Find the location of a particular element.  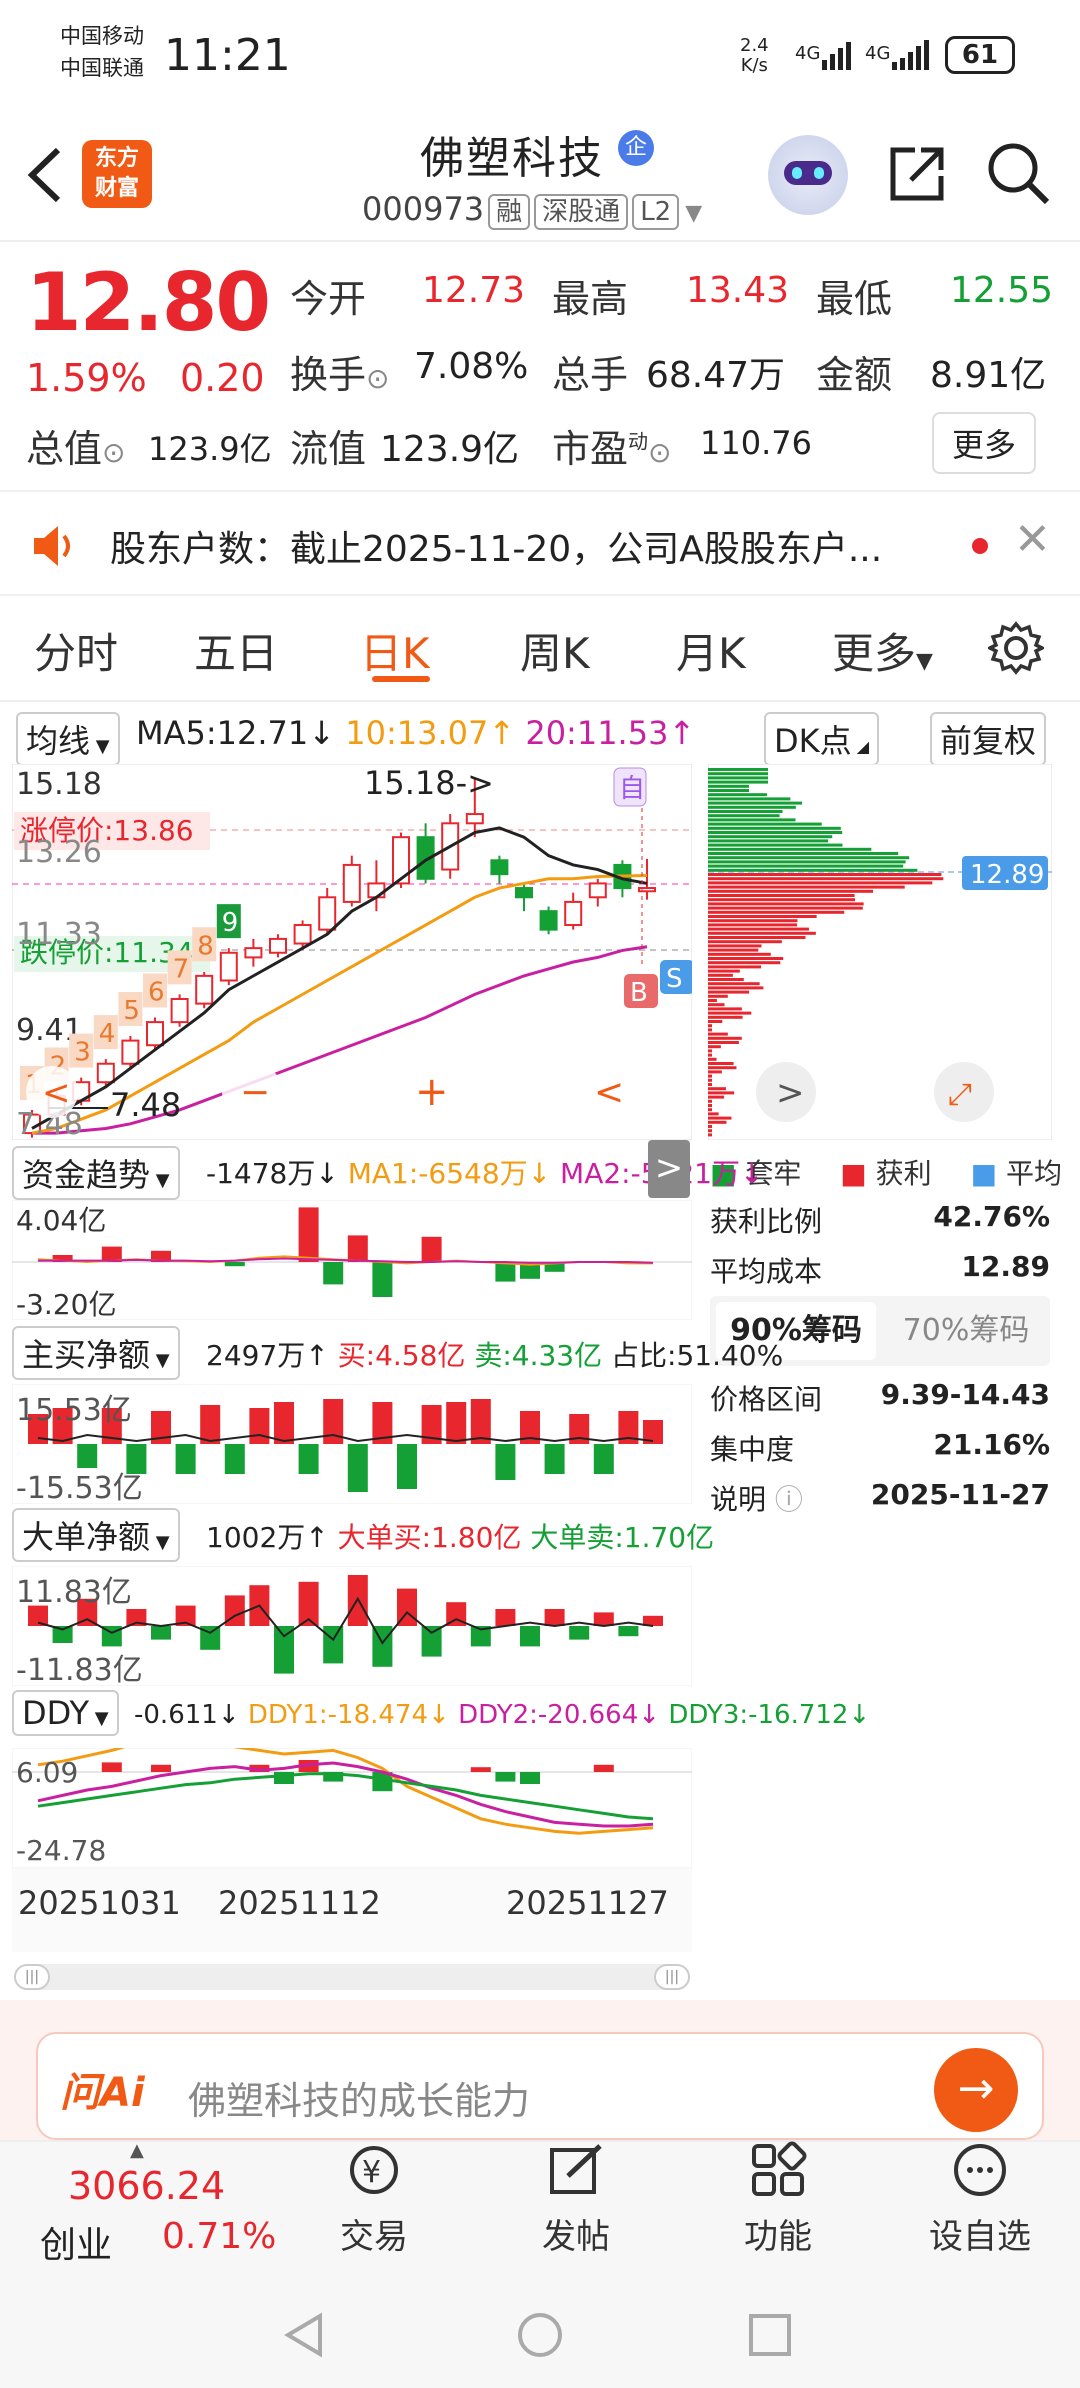

back-nav-icon is located at coordinates (305, 2335).